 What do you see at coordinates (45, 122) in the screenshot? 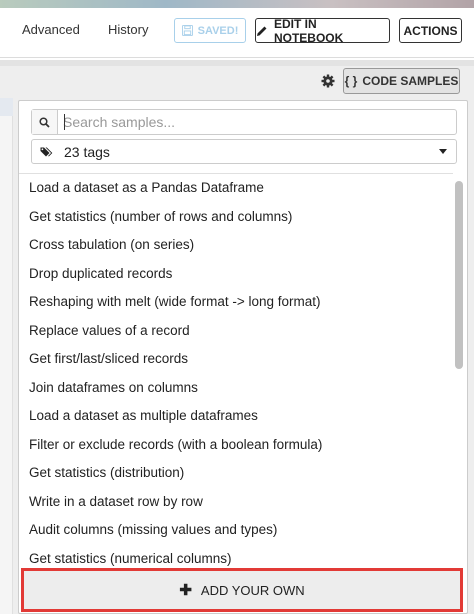
I see `search-icon` at bounding box center [45, 122].